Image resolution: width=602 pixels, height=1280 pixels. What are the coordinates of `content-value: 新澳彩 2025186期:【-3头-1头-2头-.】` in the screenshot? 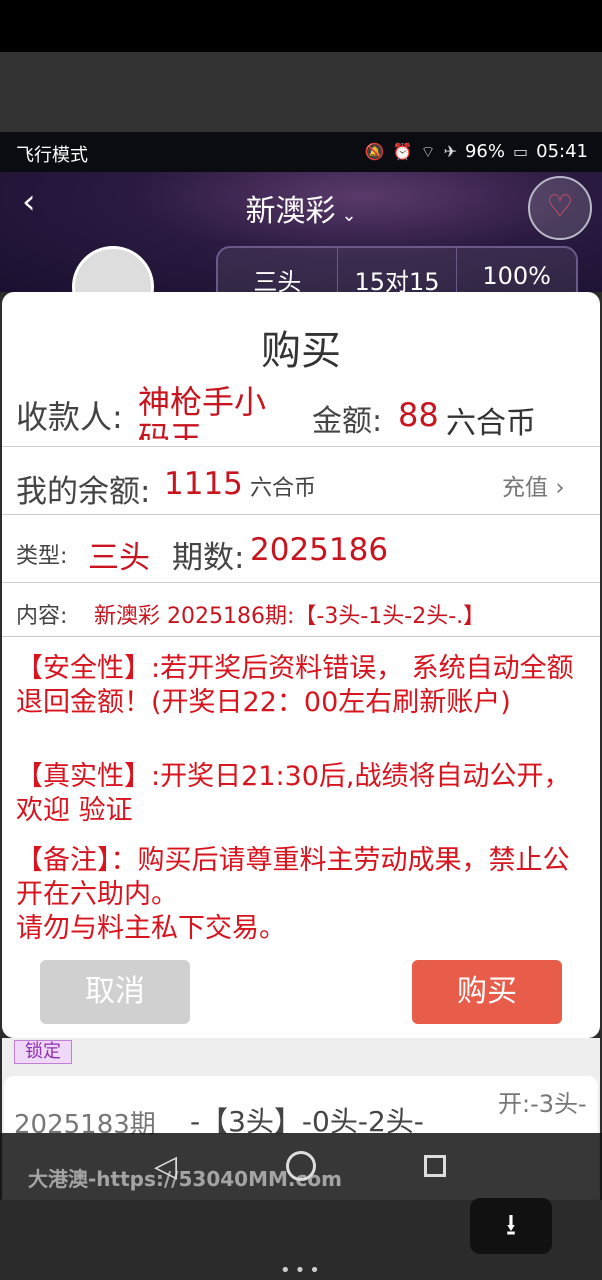 It's located at (290, 616).